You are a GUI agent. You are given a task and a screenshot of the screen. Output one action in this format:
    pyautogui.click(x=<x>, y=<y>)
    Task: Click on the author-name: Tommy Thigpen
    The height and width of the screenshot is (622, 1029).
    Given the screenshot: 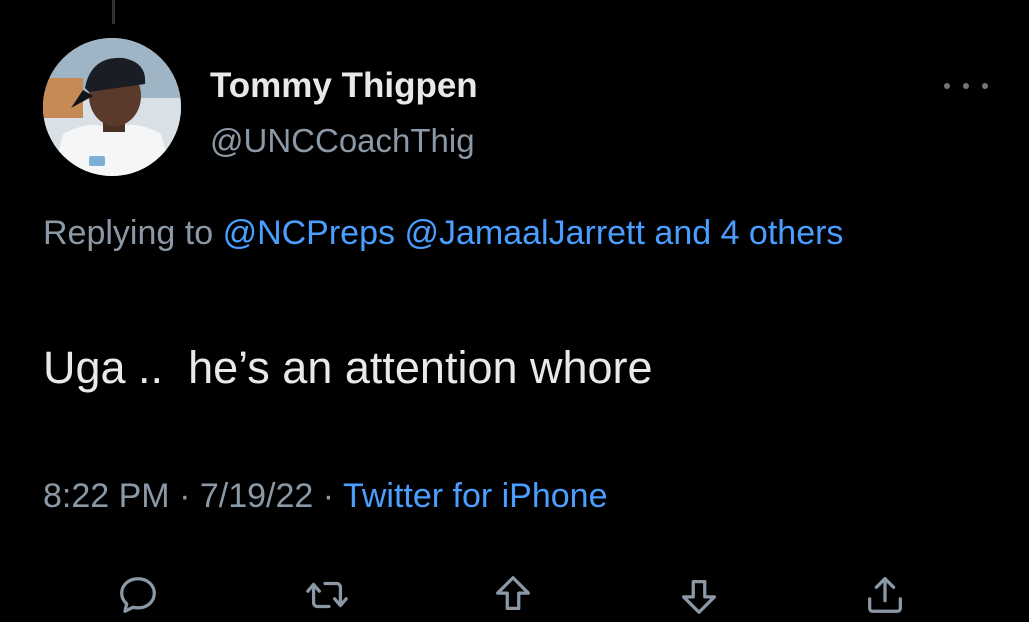 What is the action you would take?
    pyautogui.click(x=344, y=86)
    